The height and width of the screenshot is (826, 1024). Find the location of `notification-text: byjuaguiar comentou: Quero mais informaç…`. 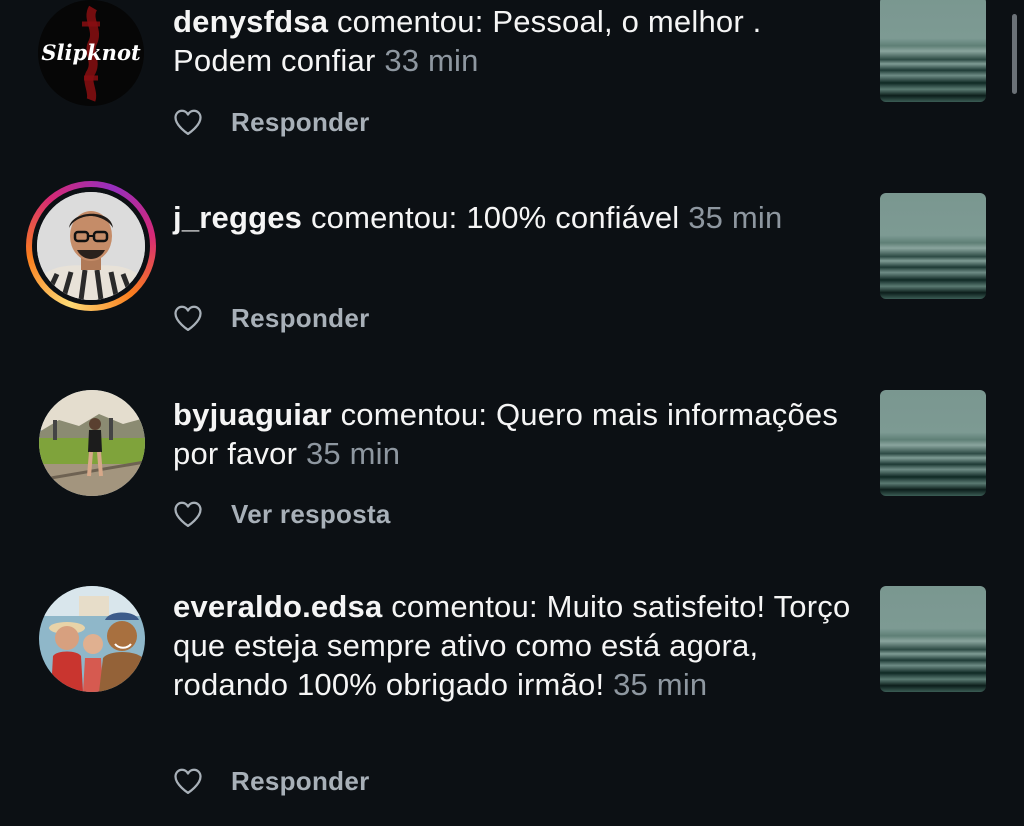

notification-text: byjuaguiar comentou: Quero mais informaç… is located at coordinates (518, 434).